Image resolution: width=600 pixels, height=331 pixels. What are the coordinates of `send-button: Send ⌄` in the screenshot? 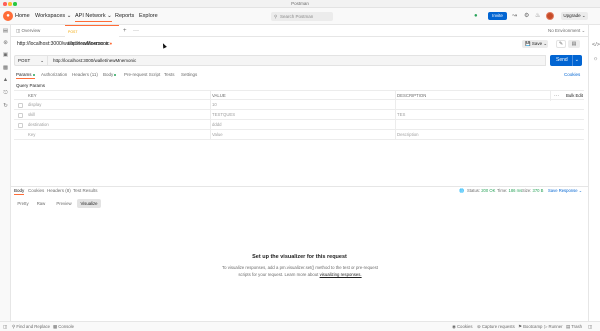 It's located at (566, 60).